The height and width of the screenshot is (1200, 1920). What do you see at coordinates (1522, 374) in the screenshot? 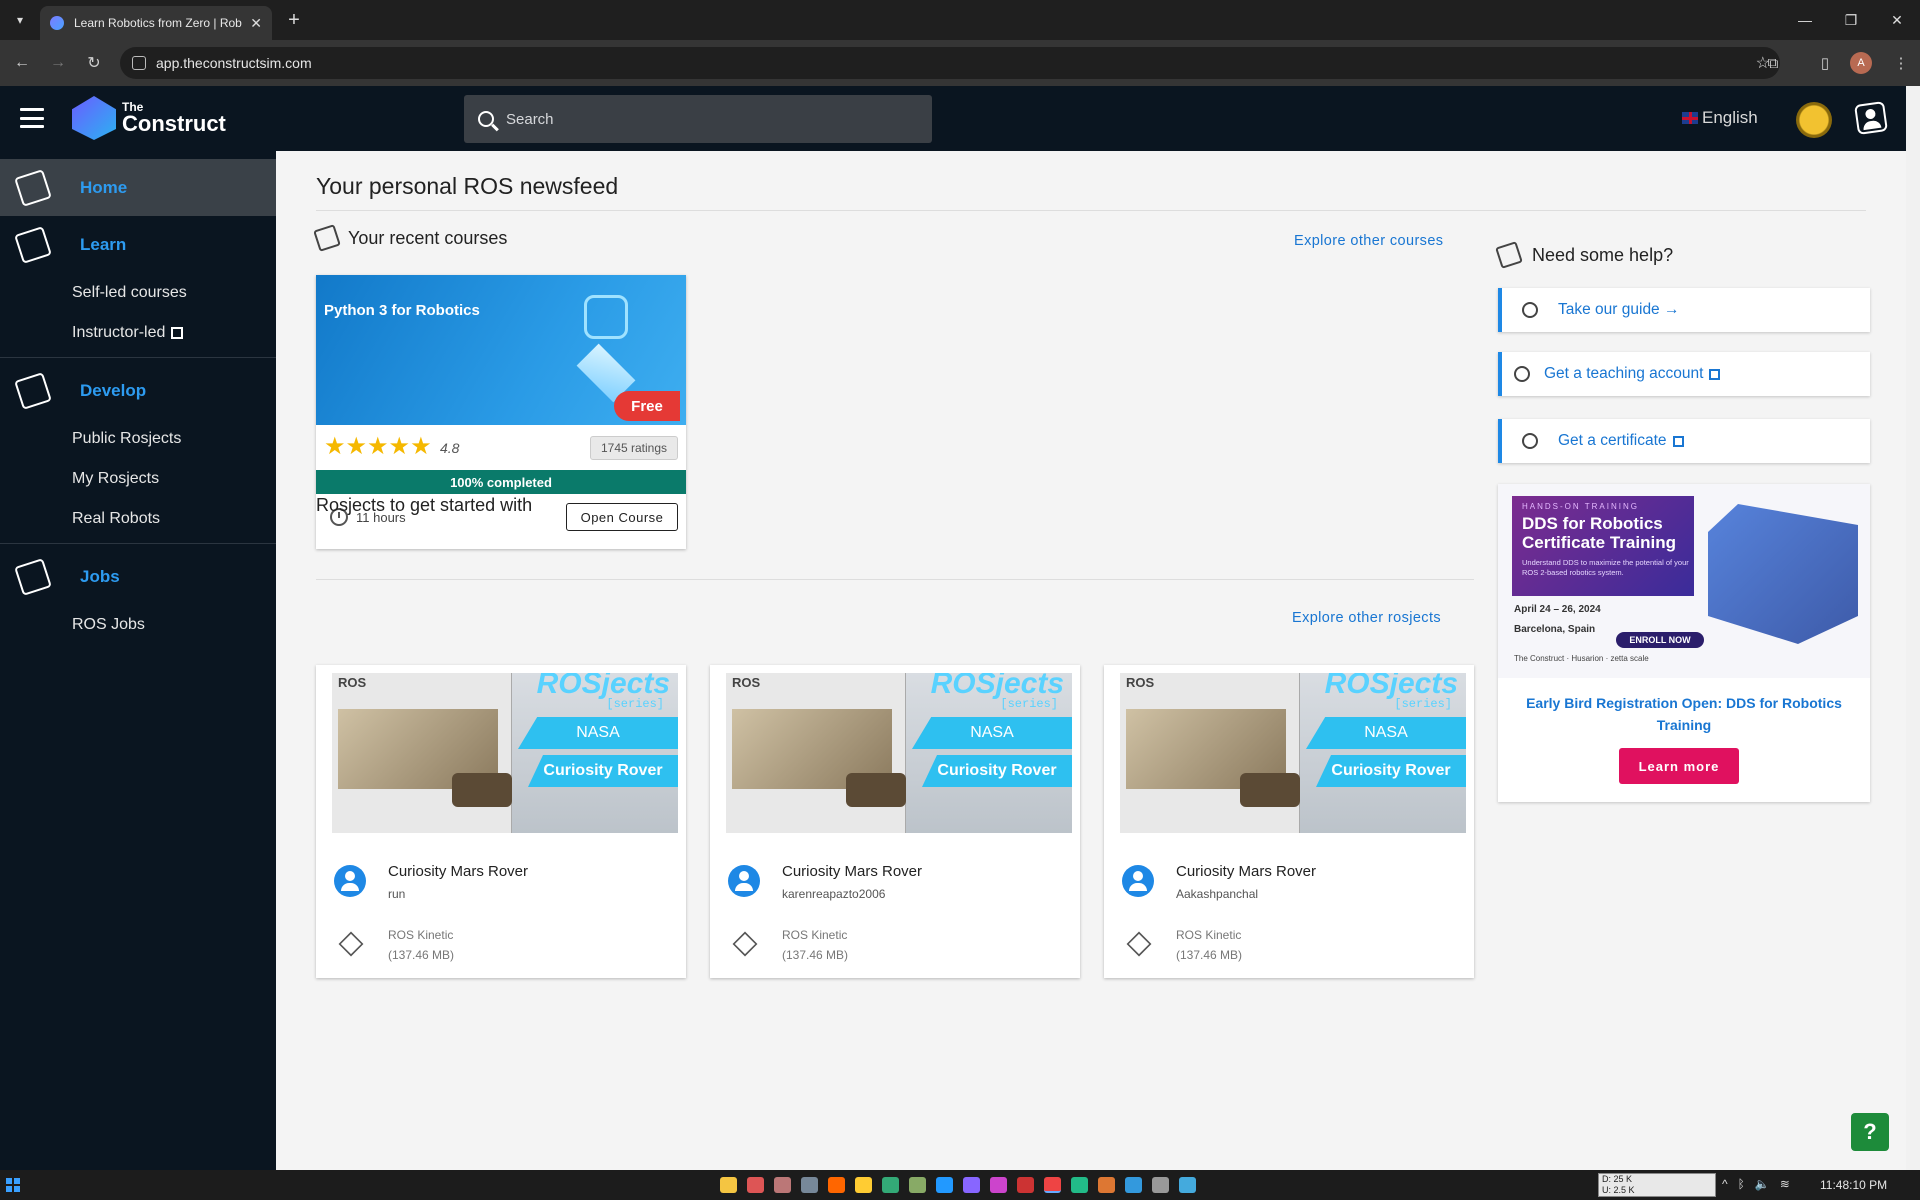
I see `teaching-icon` at bounding box center [1522, 374].